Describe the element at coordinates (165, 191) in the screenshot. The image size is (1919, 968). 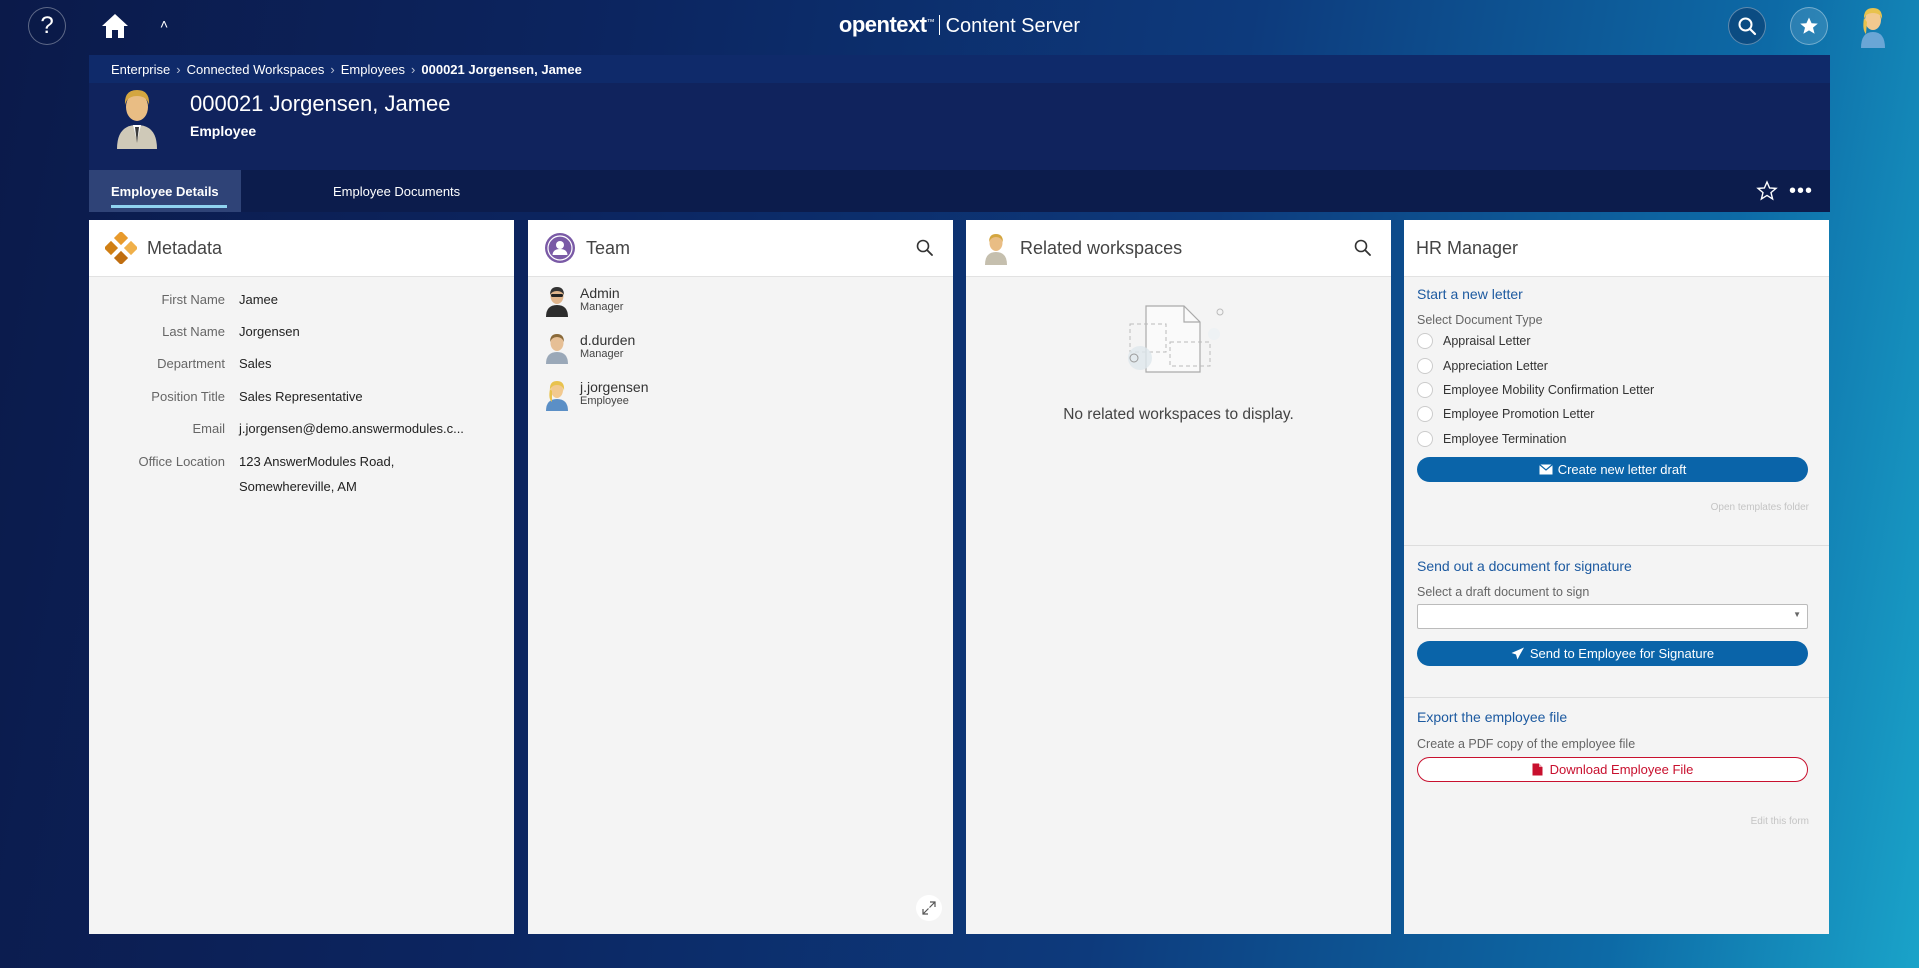
I see `tab-employee-details: Employee Details` at that location.